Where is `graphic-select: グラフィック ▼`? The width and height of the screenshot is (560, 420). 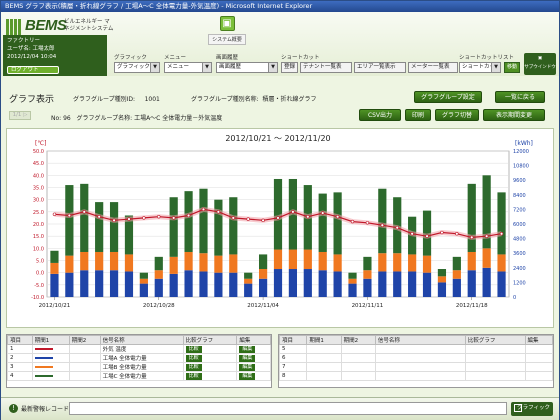 graphic-select: グラフィック ▼ is located at coordinates (137, 67).